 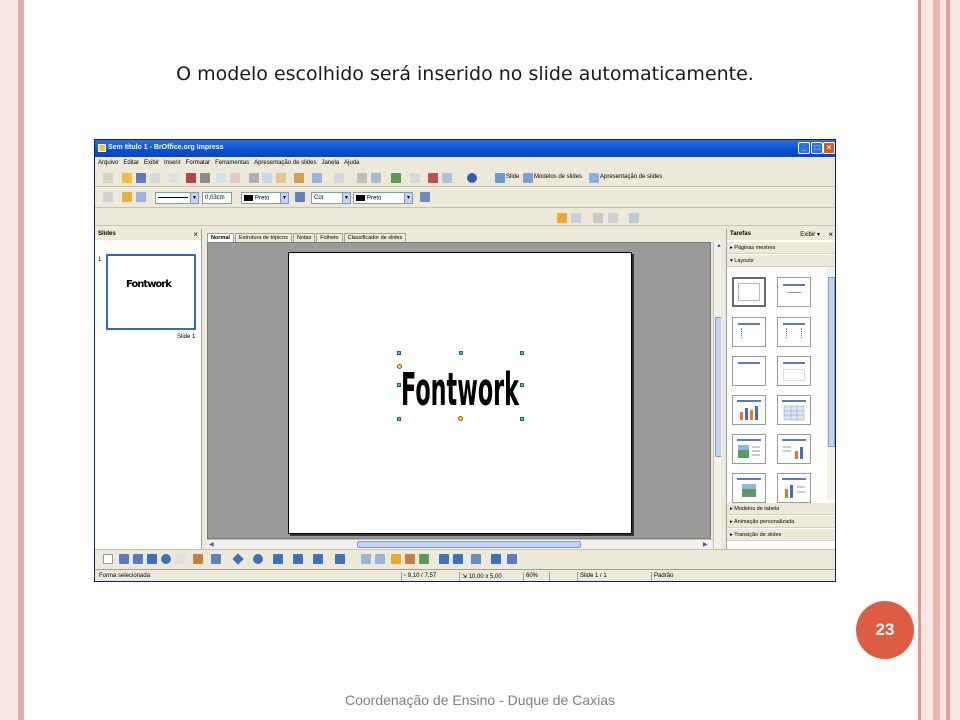 I want to click on line-width-input: 0,03cm, so click(x=217, y=198).